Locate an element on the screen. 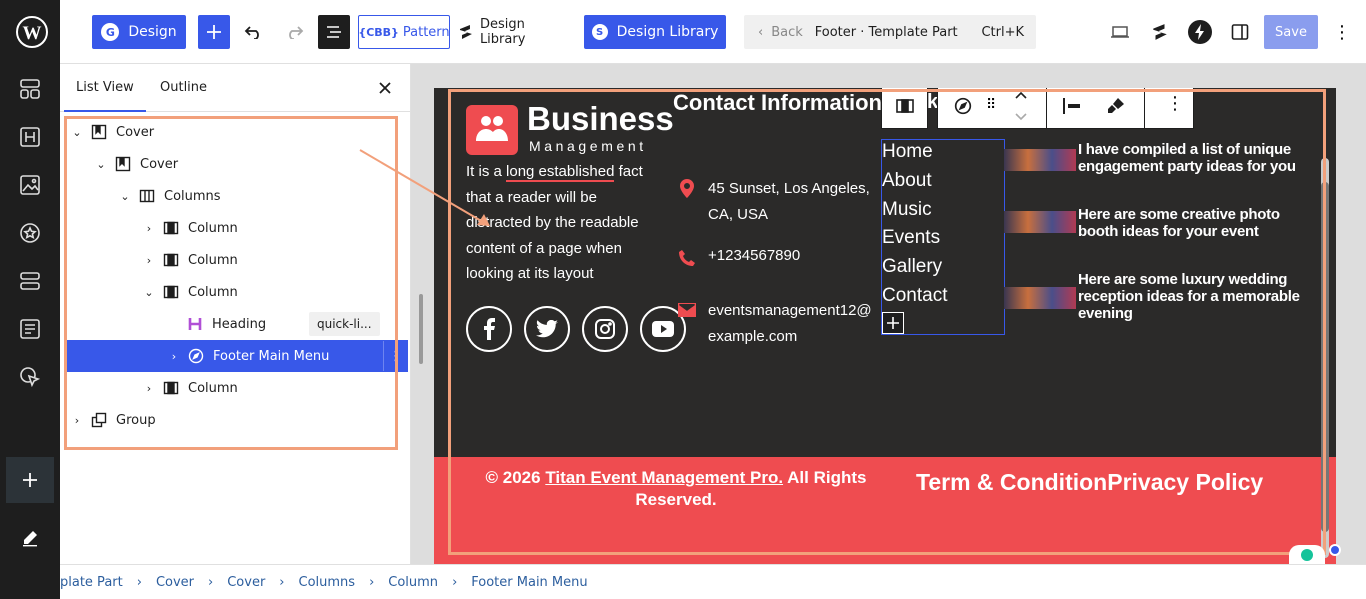 The width and height of the screenshot is (1366, 599). wordpress-logo-icon: W is located at coordinates (32, 32).